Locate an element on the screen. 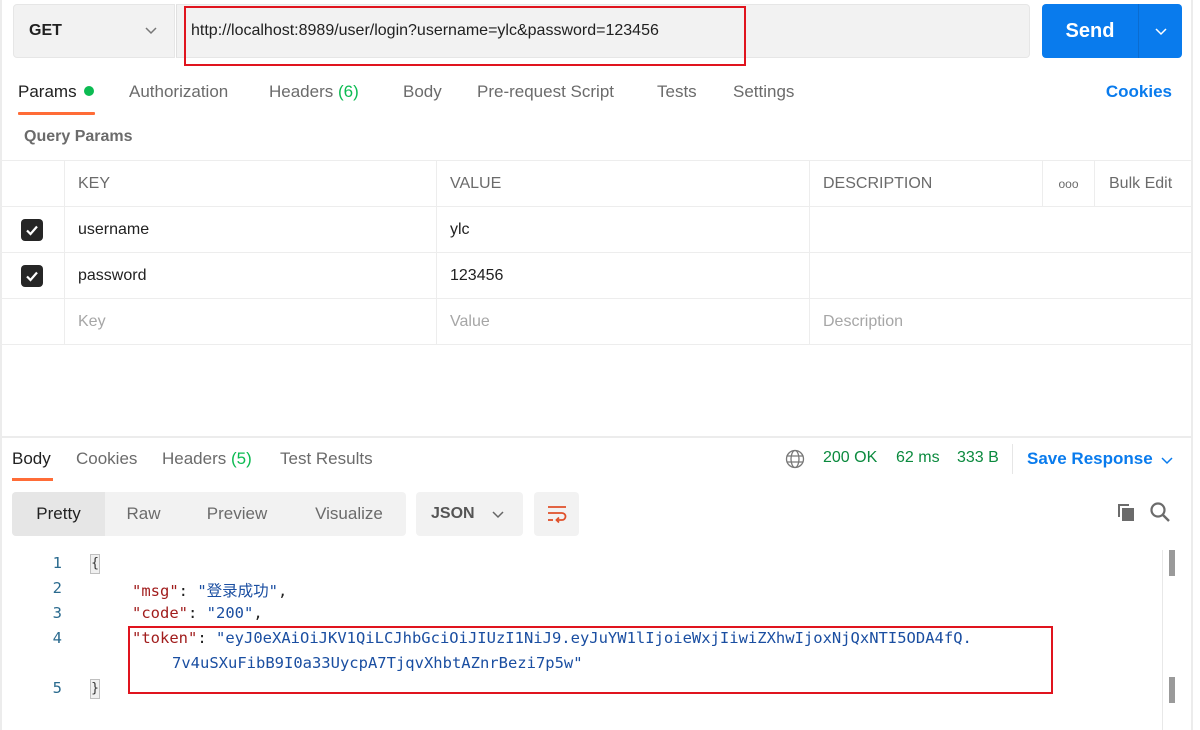 The height and width of the screenshot is (730, 1200). tab-params: Params is located at coordinates (56, 92).